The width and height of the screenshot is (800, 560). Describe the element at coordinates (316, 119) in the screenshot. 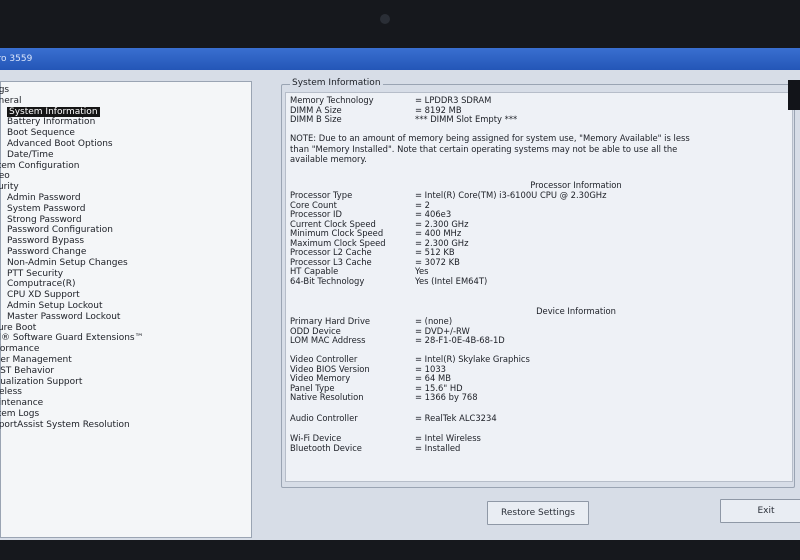

I see `info-label: DIMM B Size` at that location.